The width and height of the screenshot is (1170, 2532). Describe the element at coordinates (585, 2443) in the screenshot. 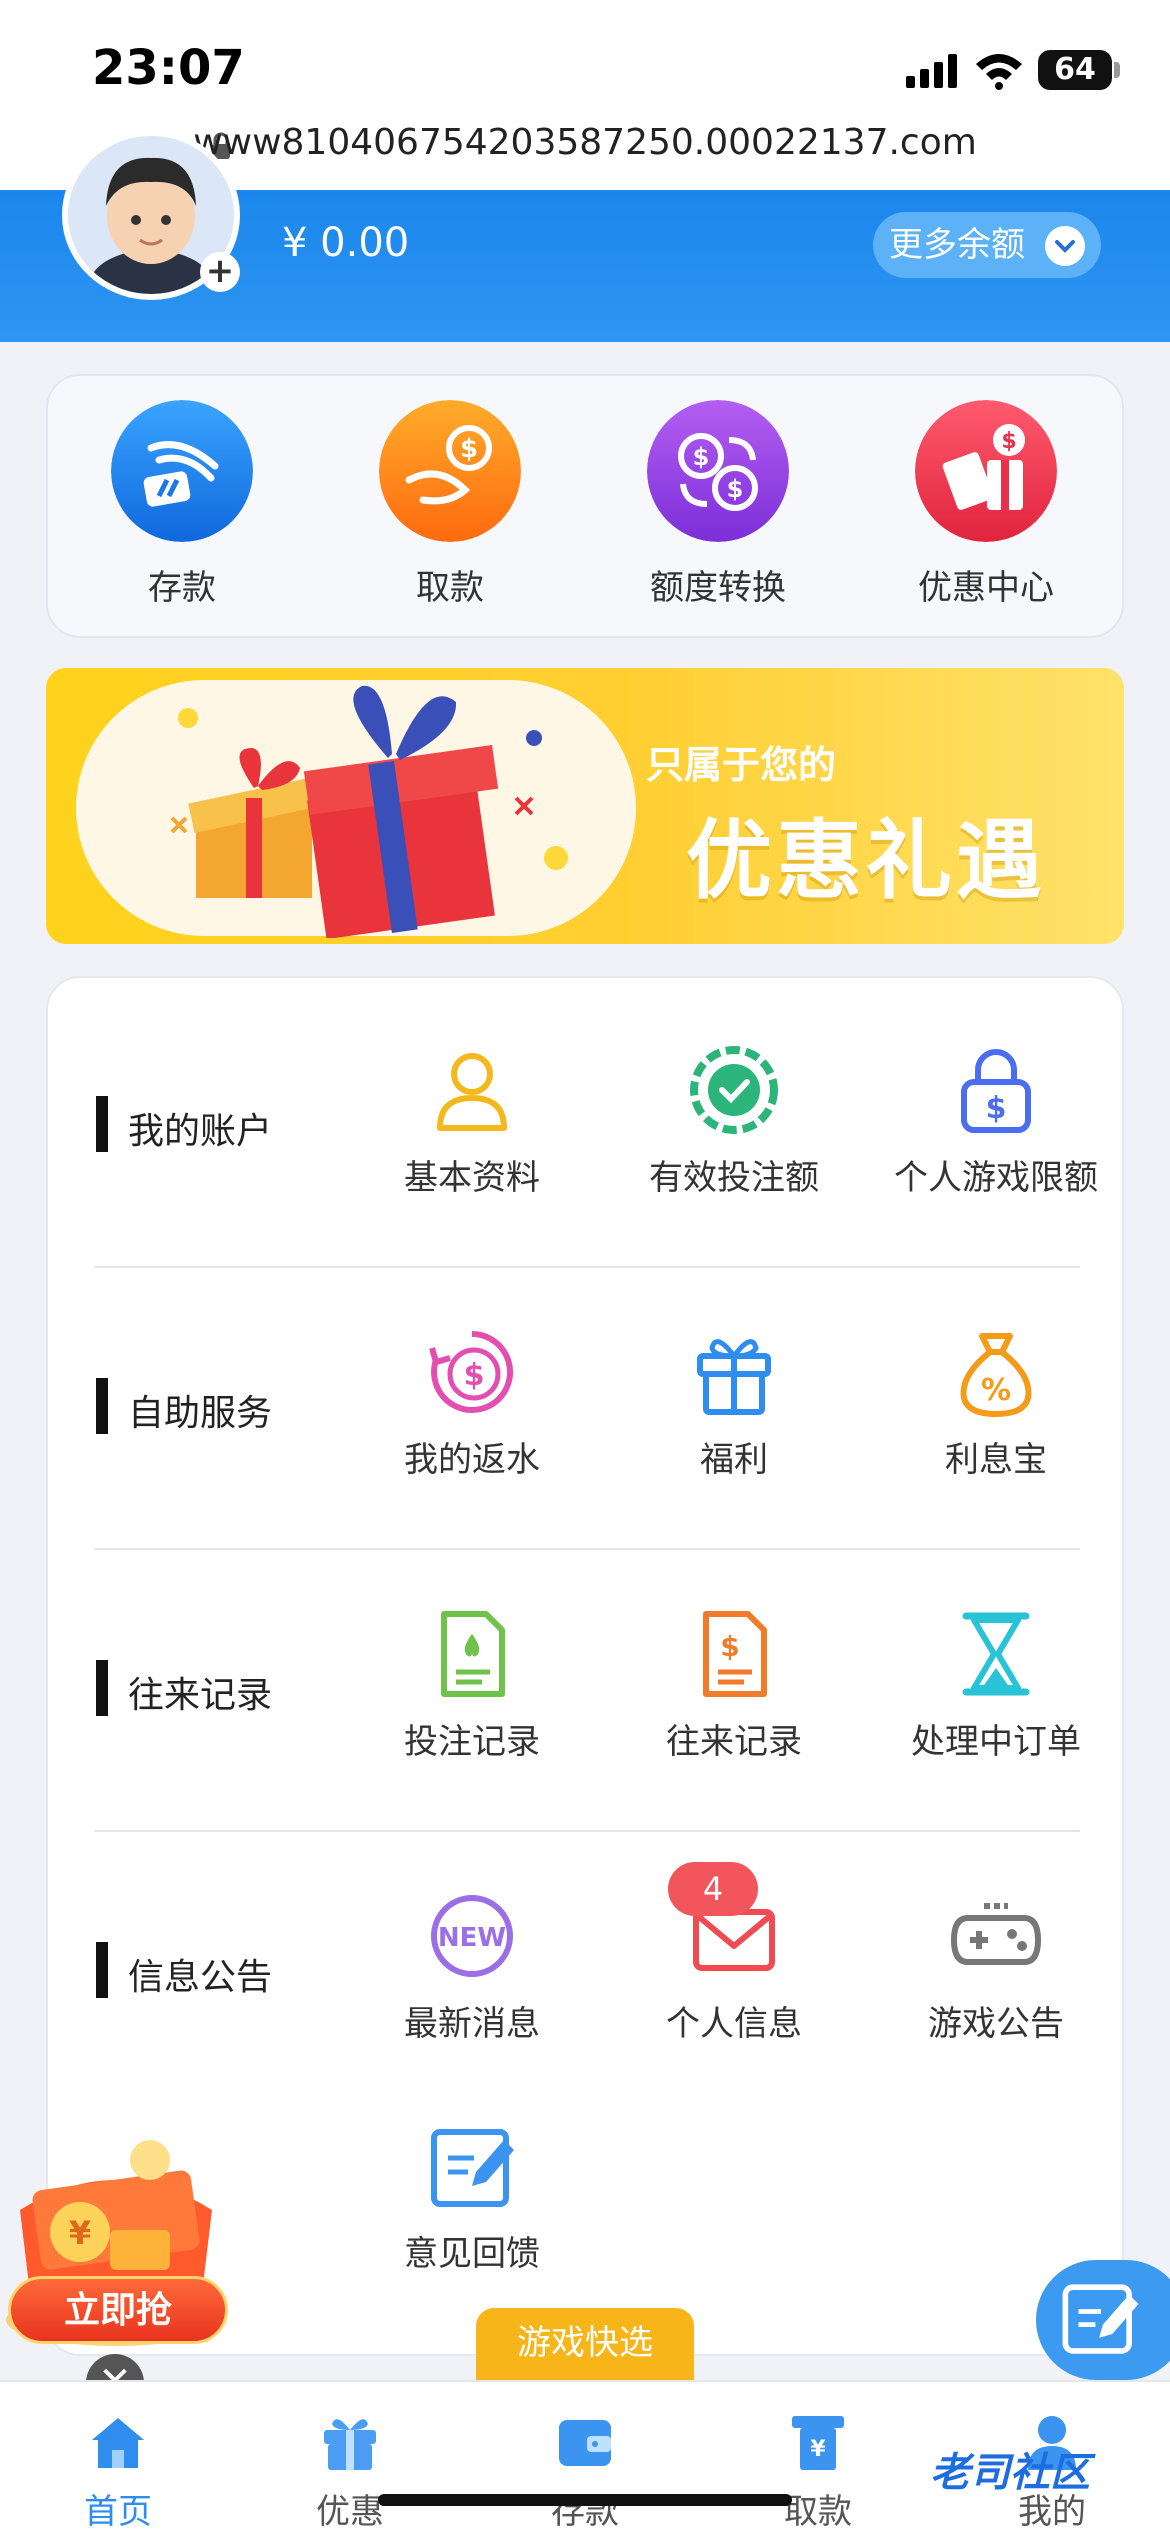

I see `wallet-icon` at that location.